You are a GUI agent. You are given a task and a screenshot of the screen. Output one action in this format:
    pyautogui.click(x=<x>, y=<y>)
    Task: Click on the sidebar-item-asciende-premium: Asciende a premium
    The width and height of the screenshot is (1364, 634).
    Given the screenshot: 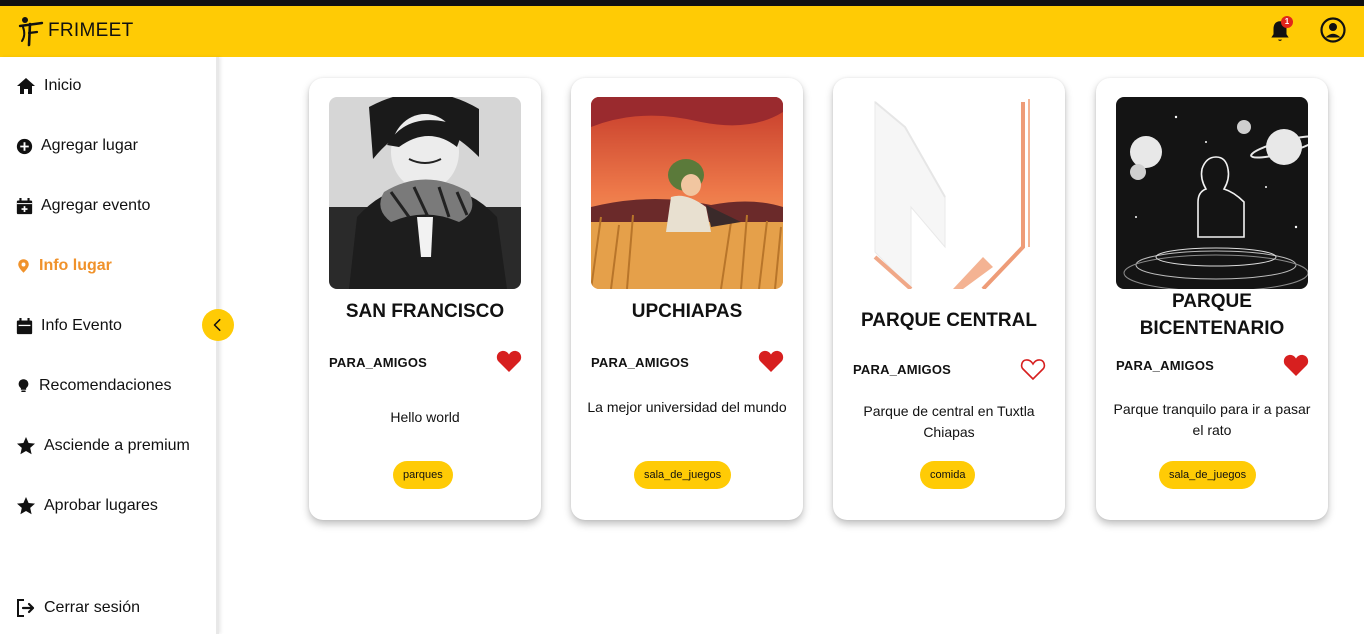 What is the action you would take?
    pyautogui.click(x=103, y=446)
    